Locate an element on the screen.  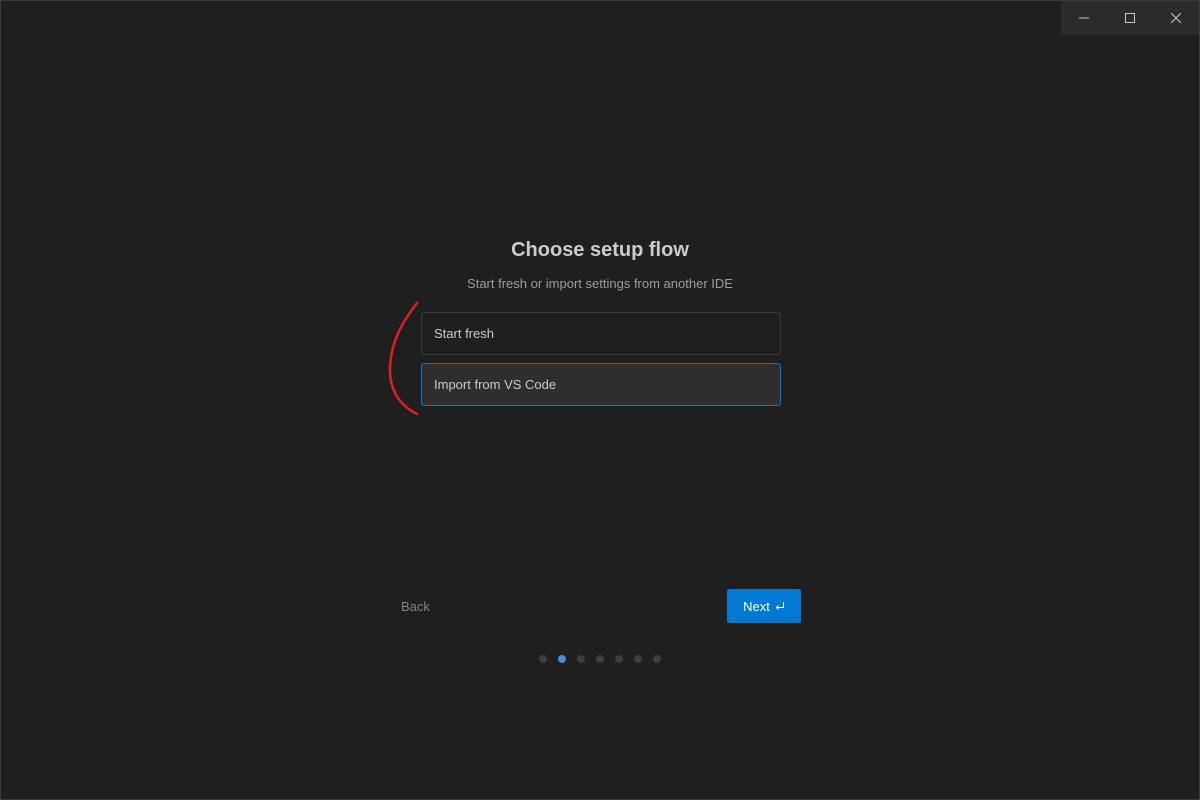
minimize-icon is located at coordinates (1084, 18).